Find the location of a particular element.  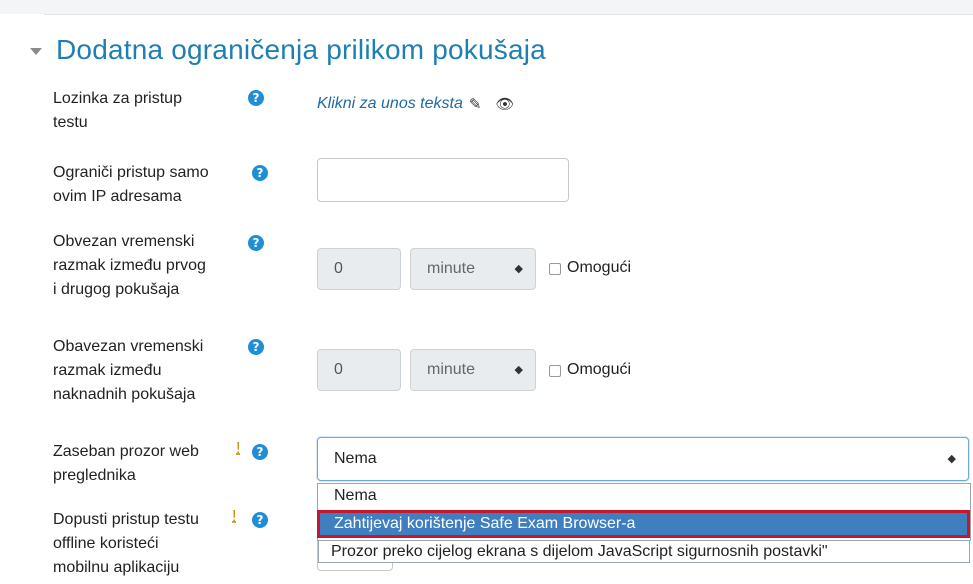

password-label: Lozinka za pristup testu is located at coordinates (117, 110).